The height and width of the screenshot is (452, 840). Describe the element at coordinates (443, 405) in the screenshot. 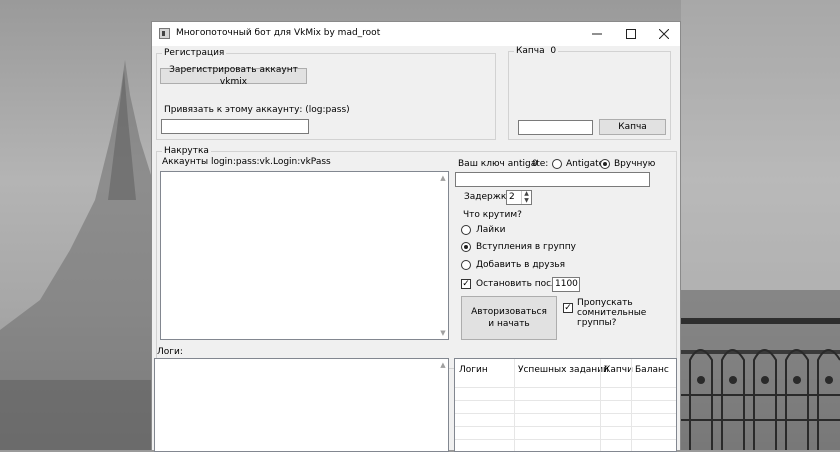

I see `logs-scrollbar: ▲` at that location.